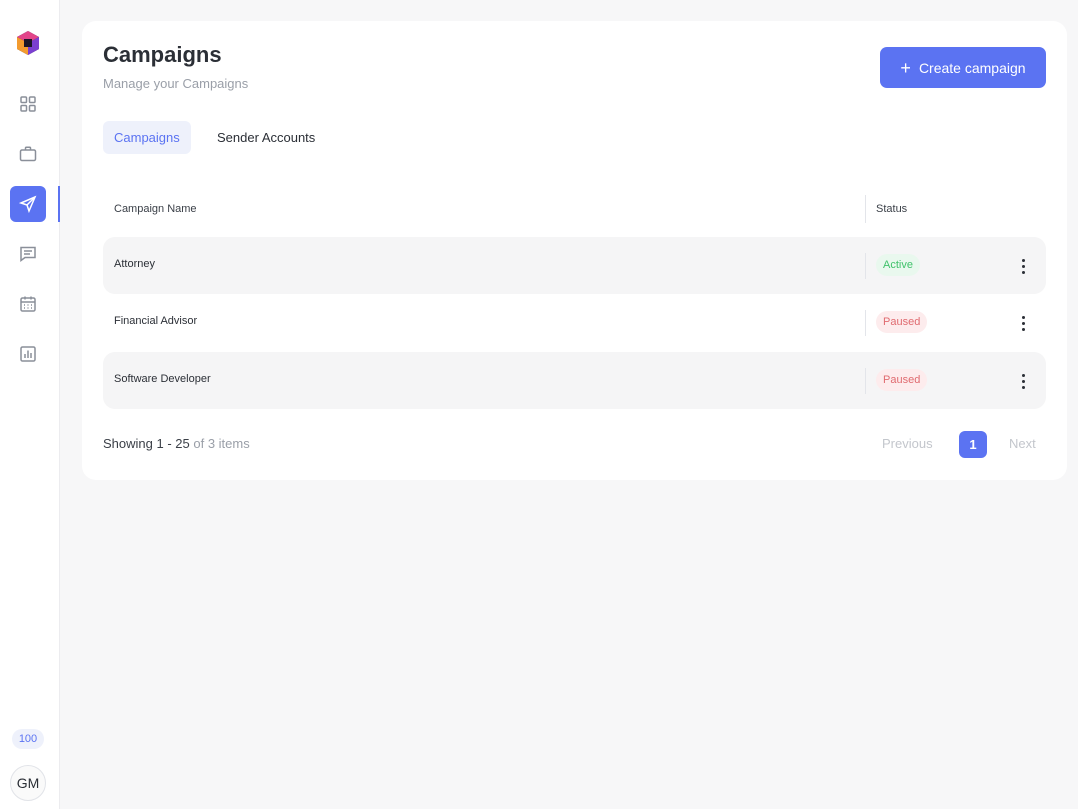  What do you see at coordinates (155, 321) in the screenshot?
I see `campaign-name: Financial Advisor` at bounding box center [155, 321].